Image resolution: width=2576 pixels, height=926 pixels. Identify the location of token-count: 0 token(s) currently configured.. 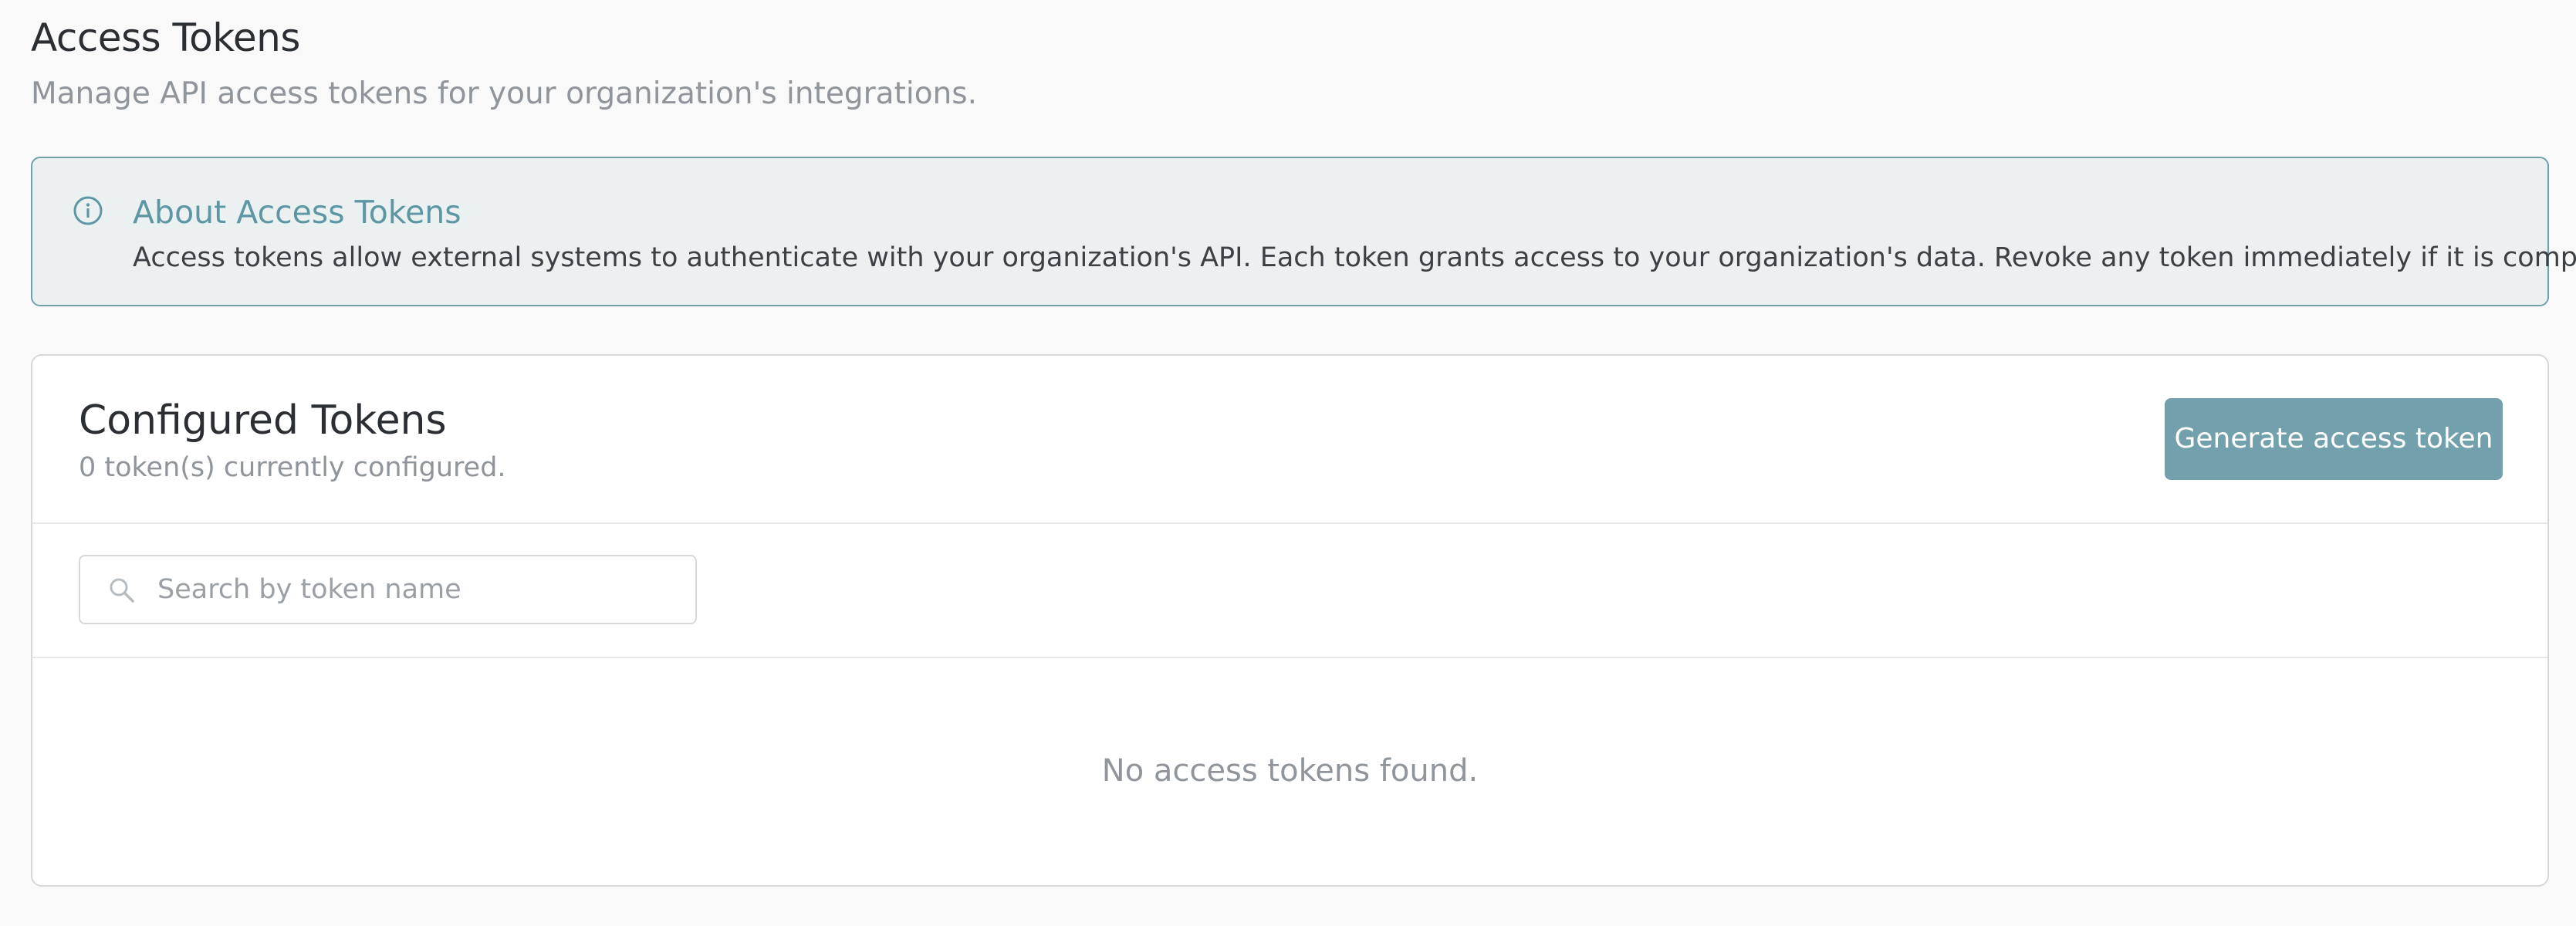
(292, 467).